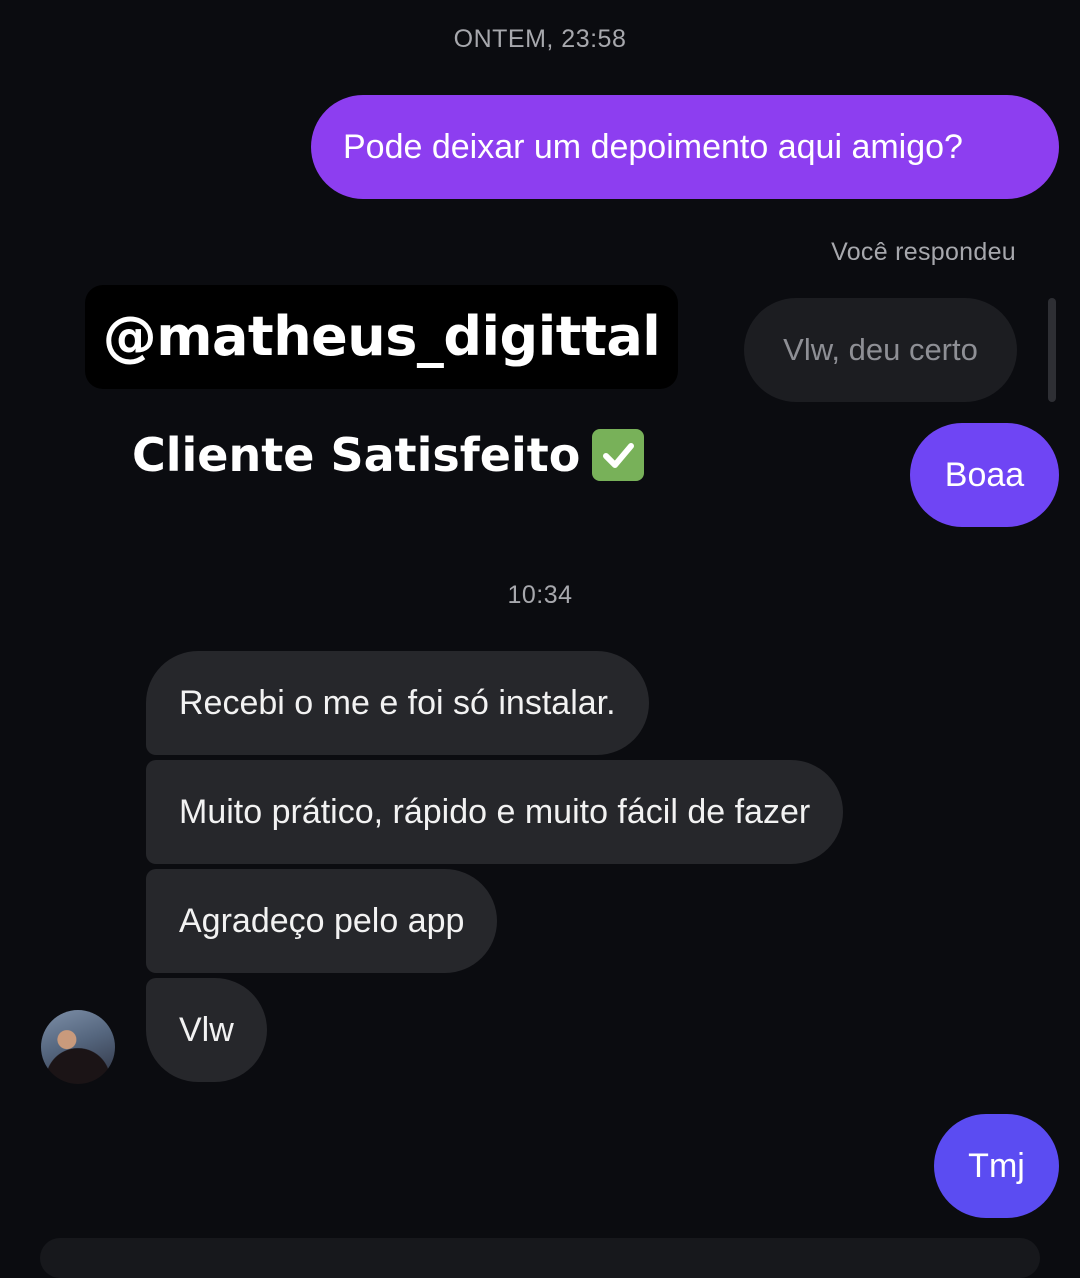 The width and height of the screenshot is (1080, 1278). Describe the element at coordinates (356, 455) in the screenshot. I see `overlay-caption-text: Cliente Satisfeito` at that location.